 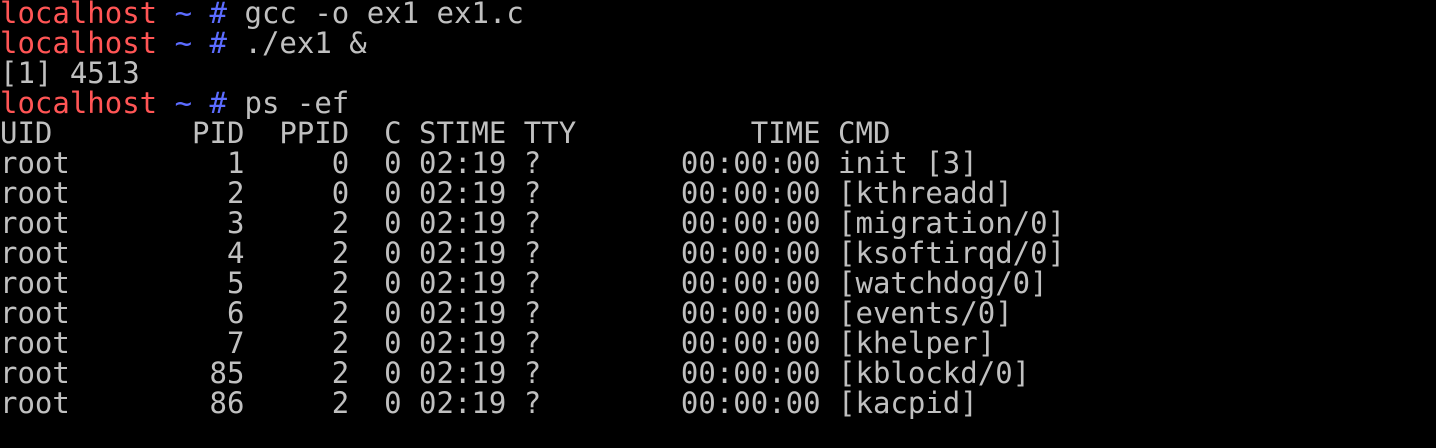 I want to click on prompt-line: localhost ~ # ./ex1 &, so click(x=718, y=43).